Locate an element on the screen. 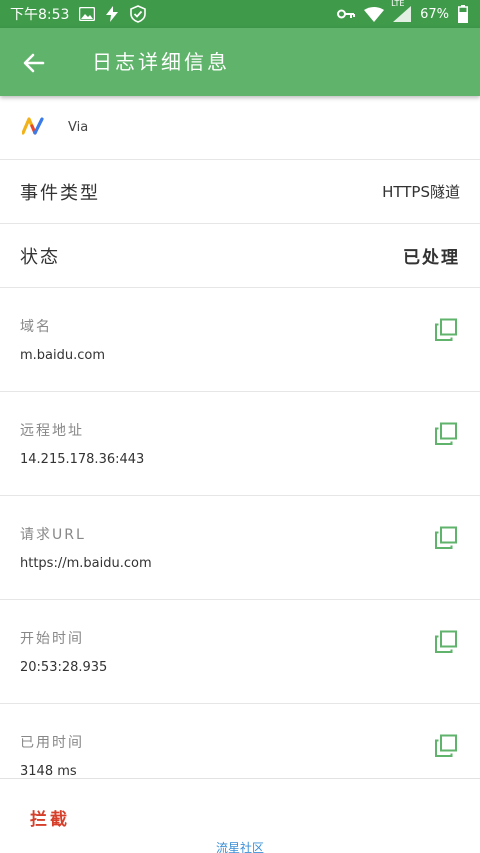 Image resolution: width=480 pixels, height=853 pixels. status-time: 下午8:53 is located at coordinates (40, 15).